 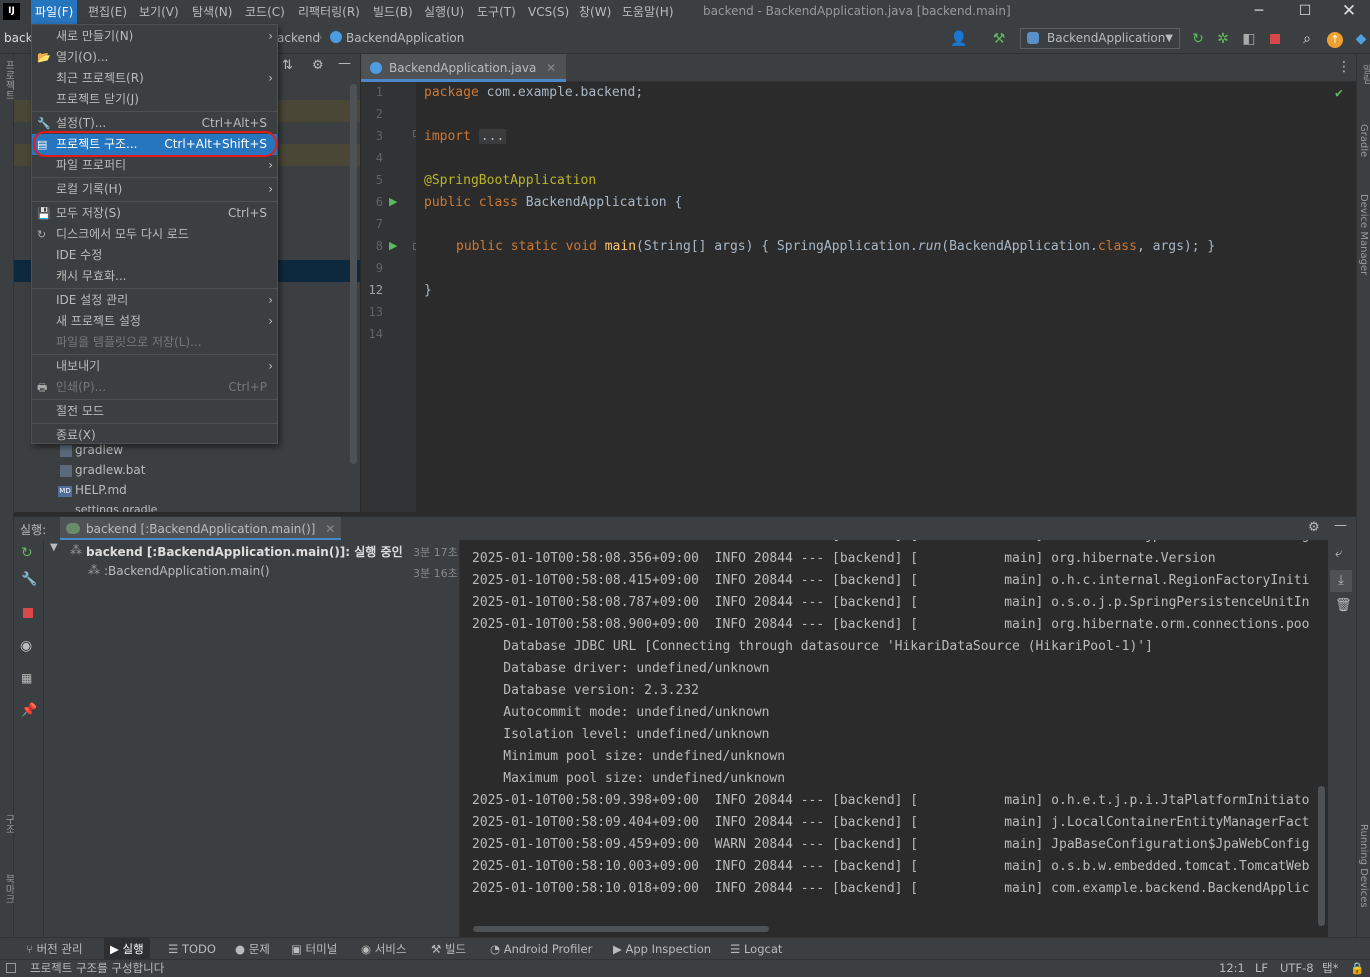 What do you see at coordinates (116, 507) in the screenshot?
I see `tree-item-settings-gradle: settings.gradle` at bounding box center [116, 507].